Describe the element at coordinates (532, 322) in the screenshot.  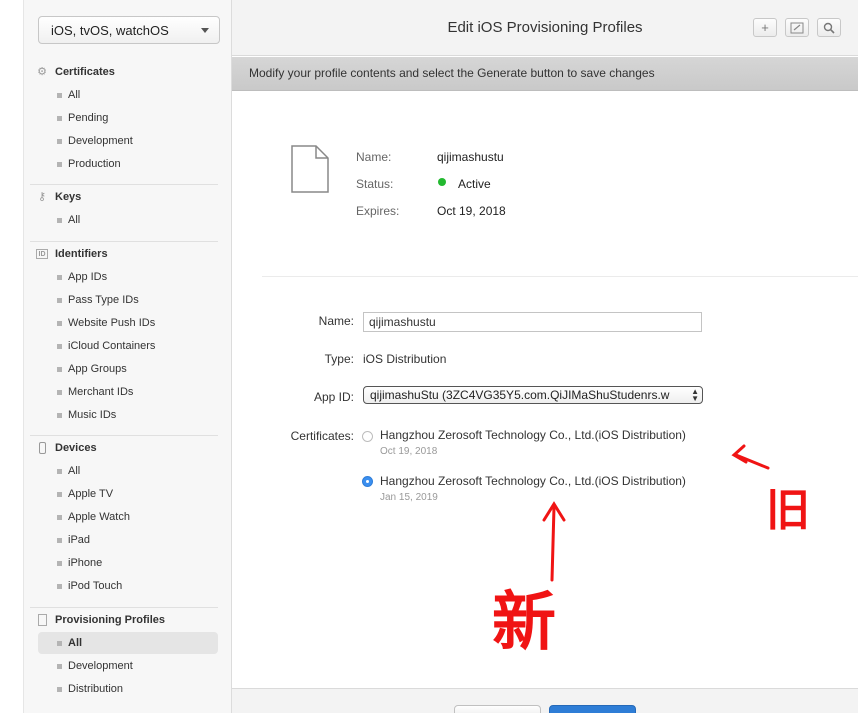
I see `profile-name-input` at that location.